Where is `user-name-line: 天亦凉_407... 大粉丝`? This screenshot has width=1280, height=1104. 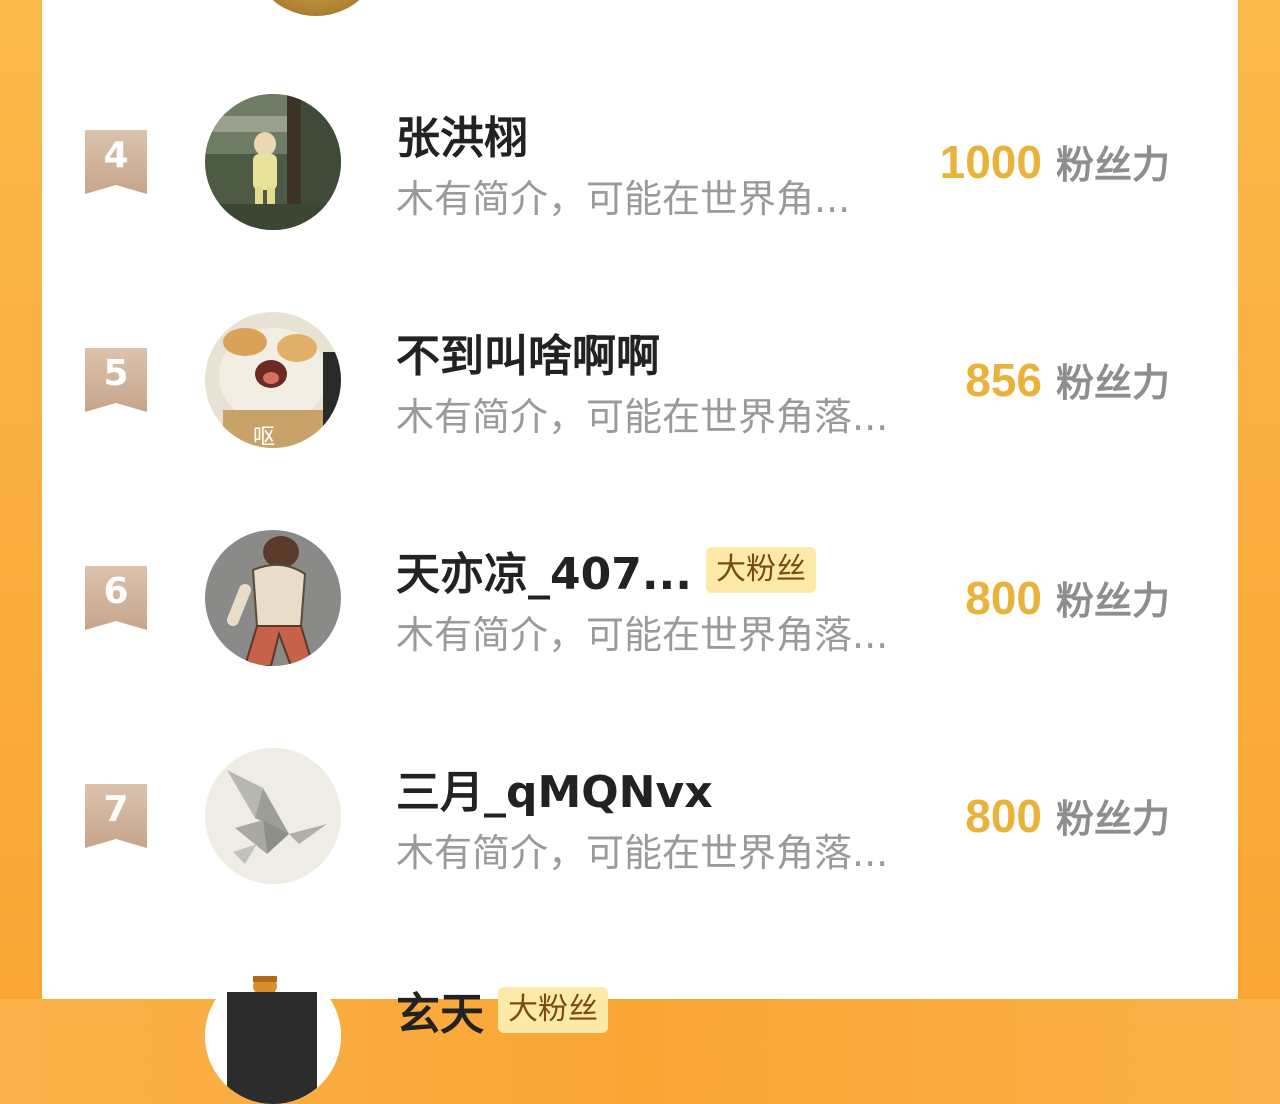 user-name-line: 天亦凉_407... 大粉丝 is located at coordinates (606, 571).